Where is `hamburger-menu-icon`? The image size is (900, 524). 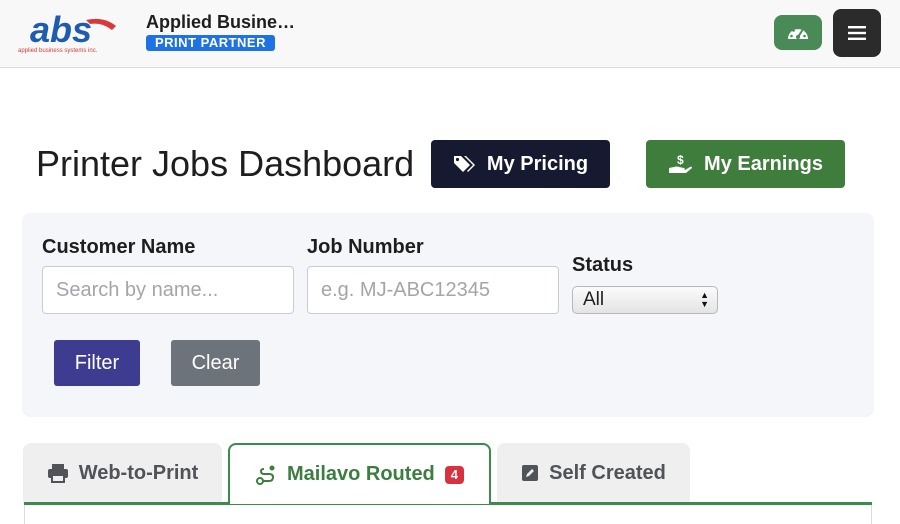 hamburger-menu-icon is located at coordinates (857, 33).